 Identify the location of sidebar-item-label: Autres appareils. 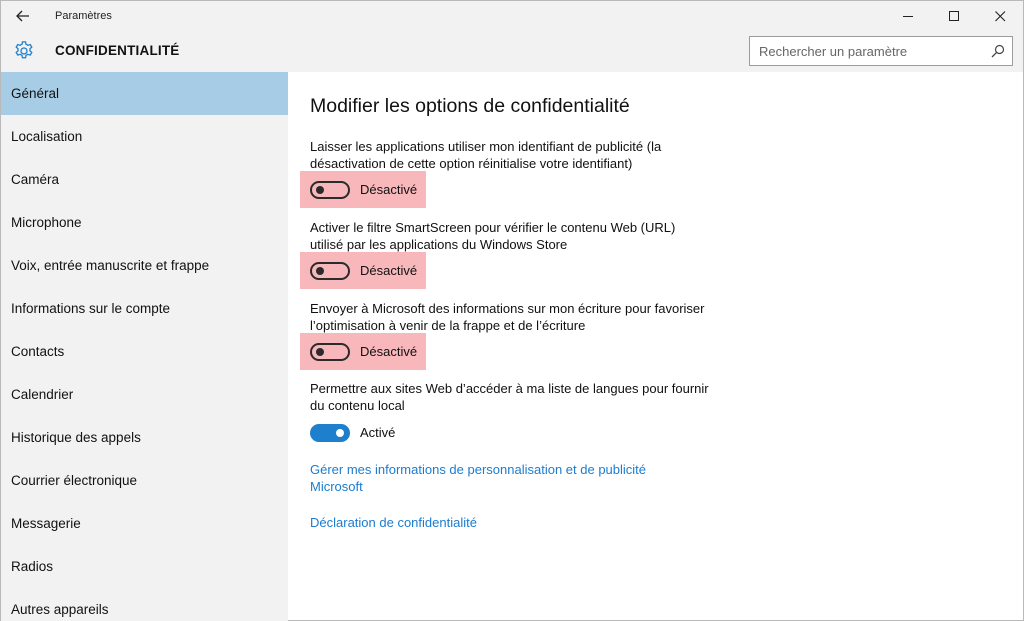
(60, 609).